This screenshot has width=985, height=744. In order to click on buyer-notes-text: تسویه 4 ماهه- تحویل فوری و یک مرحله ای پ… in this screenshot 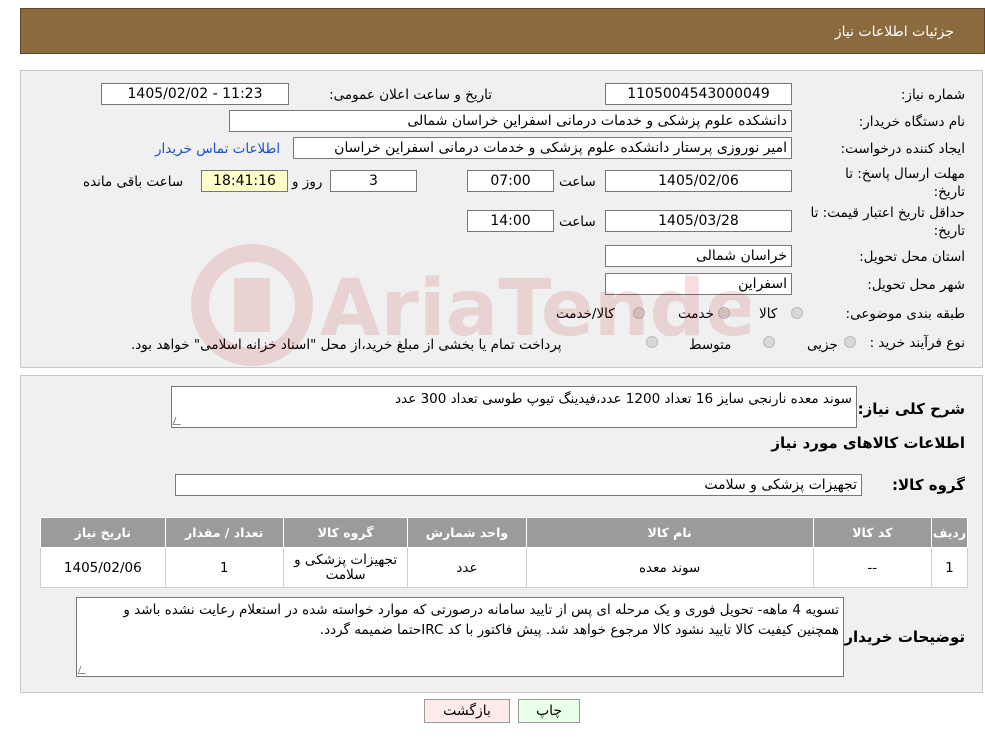, I will do `click(481, 620)`.